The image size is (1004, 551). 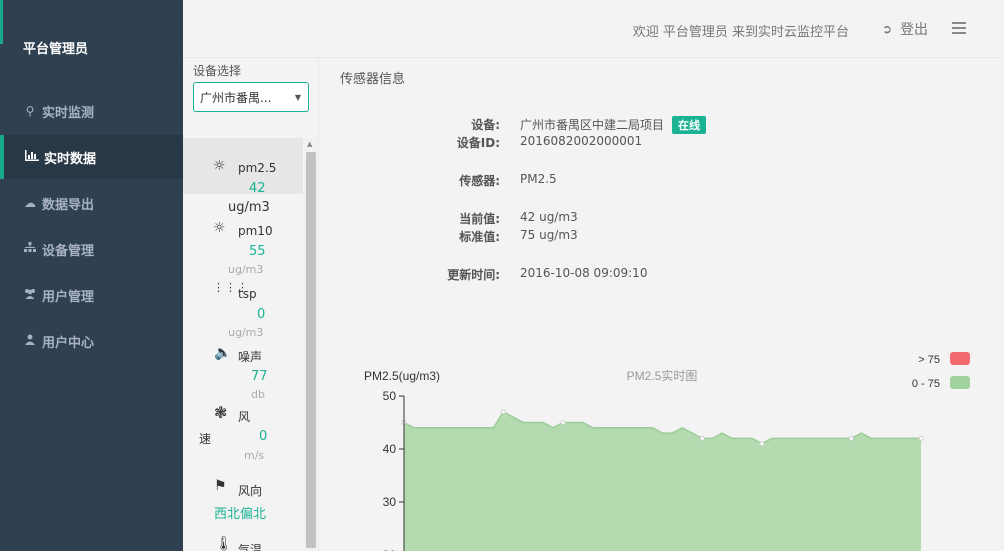 I want to click on sensor-info-title: 传感器信息, so click(x=373, y=79).